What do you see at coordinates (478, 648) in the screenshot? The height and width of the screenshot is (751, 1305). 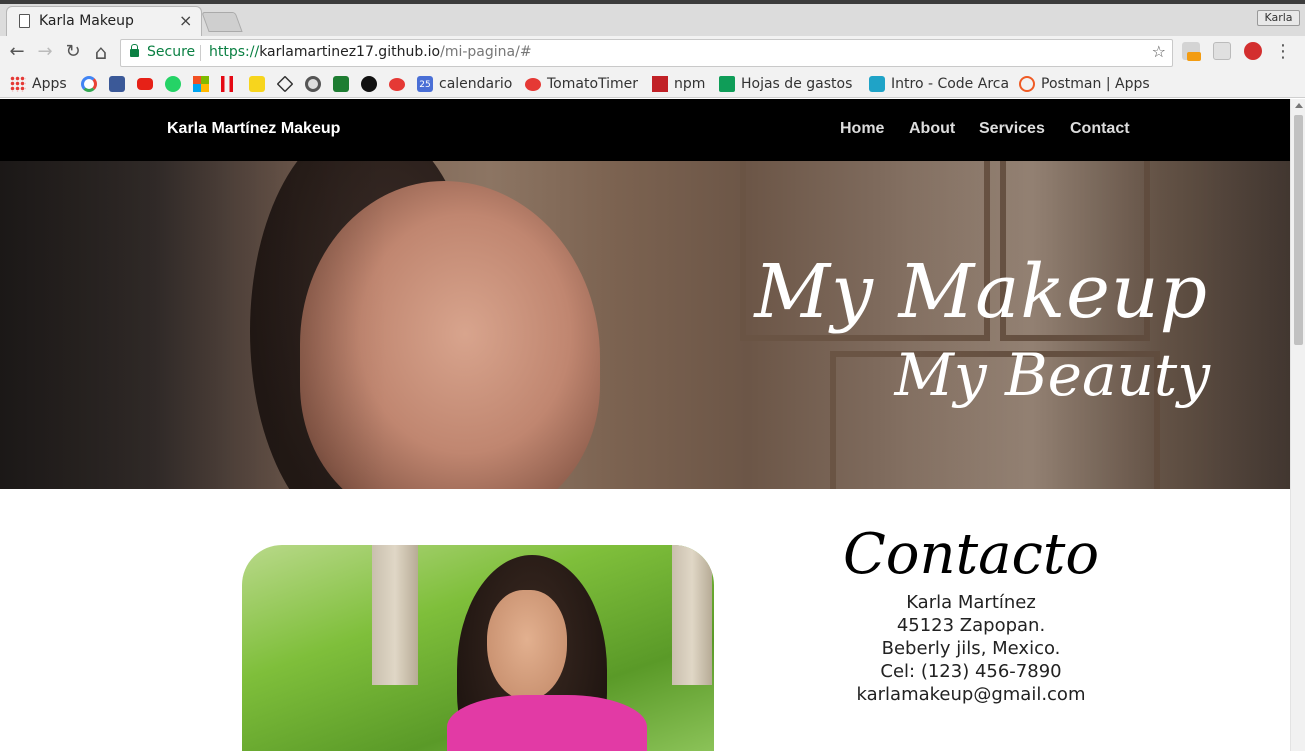 I see `model-photo` at bounding box center [478, 648].